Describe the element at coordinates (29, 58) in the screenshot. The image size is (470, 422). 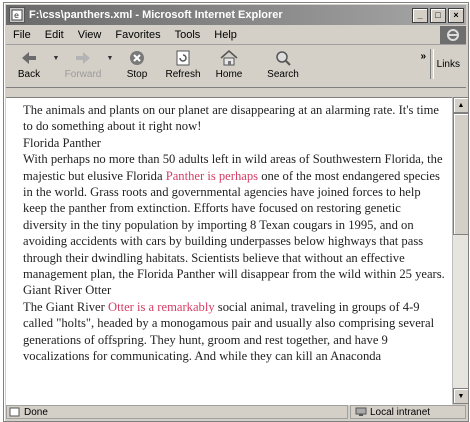
I see `back-arrow-icon` at that location.